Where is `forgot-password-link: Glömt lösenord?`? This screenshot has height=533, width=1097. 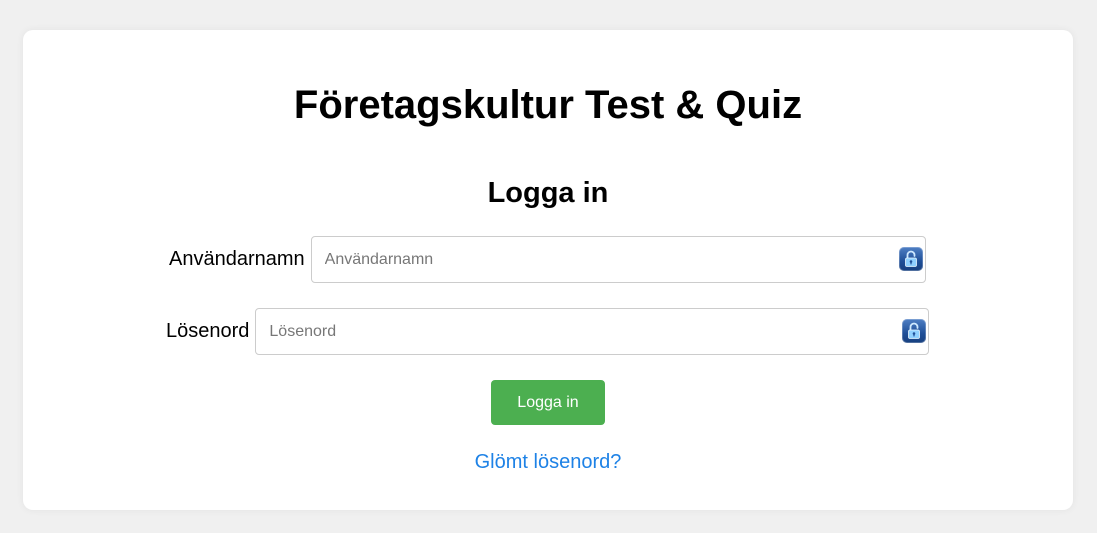 forgot-password-link: Glömt lösenord? is located at coordinates (548, 462).